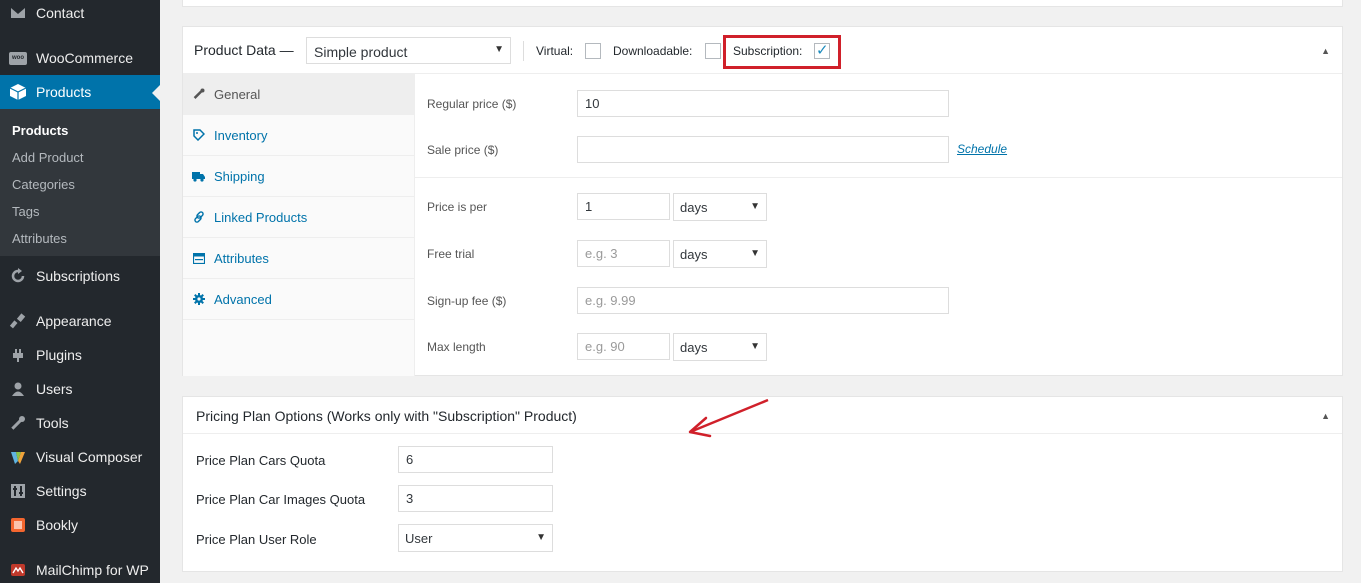 This screenshot has width=1361, height=583. Describe the element at coordinates (261, 217) in the screenshot. I see `tab-label: Linked Products` at that location.